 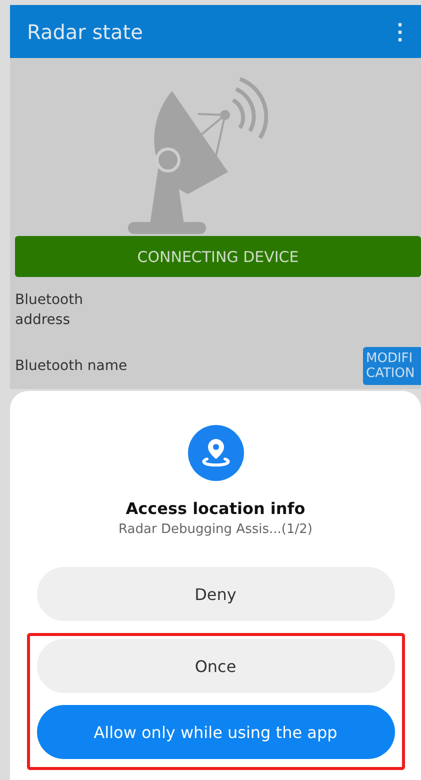 I want to click on field-label: Bluetooth name, so click(x=71, y=366).